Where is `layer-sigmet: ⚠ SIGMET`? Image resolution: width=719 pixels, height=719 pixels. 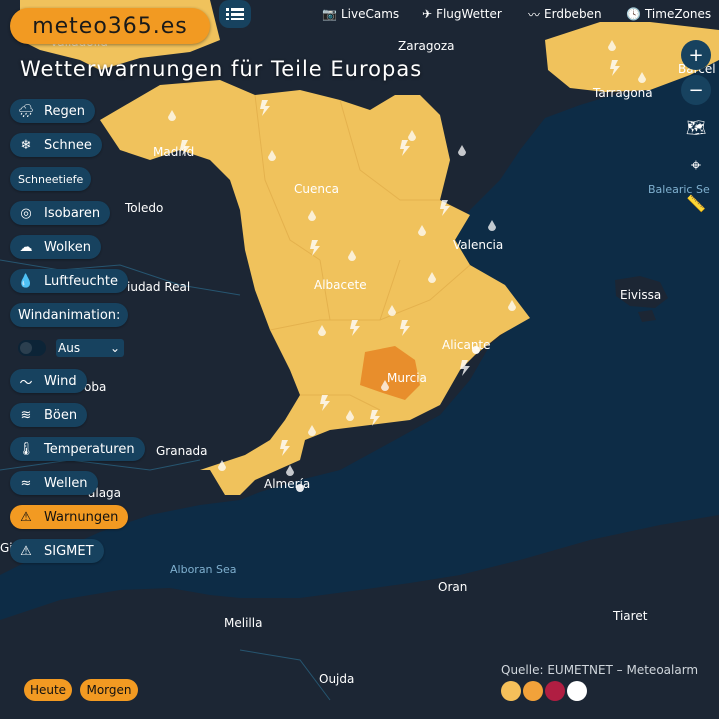
layer-sigmet: ⚠ SIGMET is located at coordinates (57, 551).